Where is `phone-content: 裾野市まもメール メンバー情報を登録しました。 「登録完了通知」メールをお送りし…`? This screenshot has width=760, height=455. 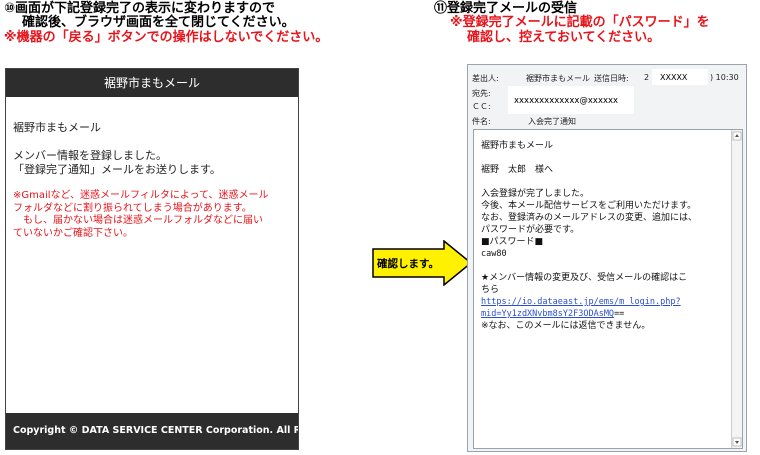 phone-content: 裾野市まもメール メンバー情報を登録しました。 「登録完了通知」メールをお送りし… is located at coordinates (153, 180).